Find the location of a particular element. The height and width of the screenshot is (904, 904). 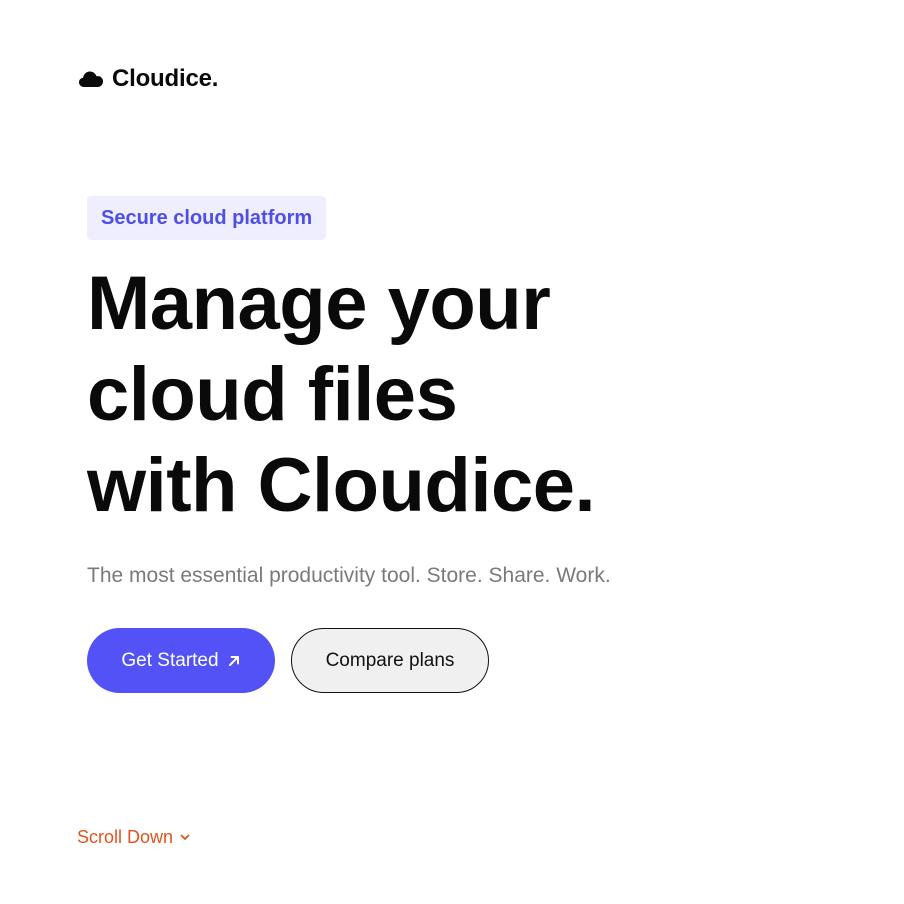

hero-badge-label: Secure cloud platform is located at coordinates (207, 218).